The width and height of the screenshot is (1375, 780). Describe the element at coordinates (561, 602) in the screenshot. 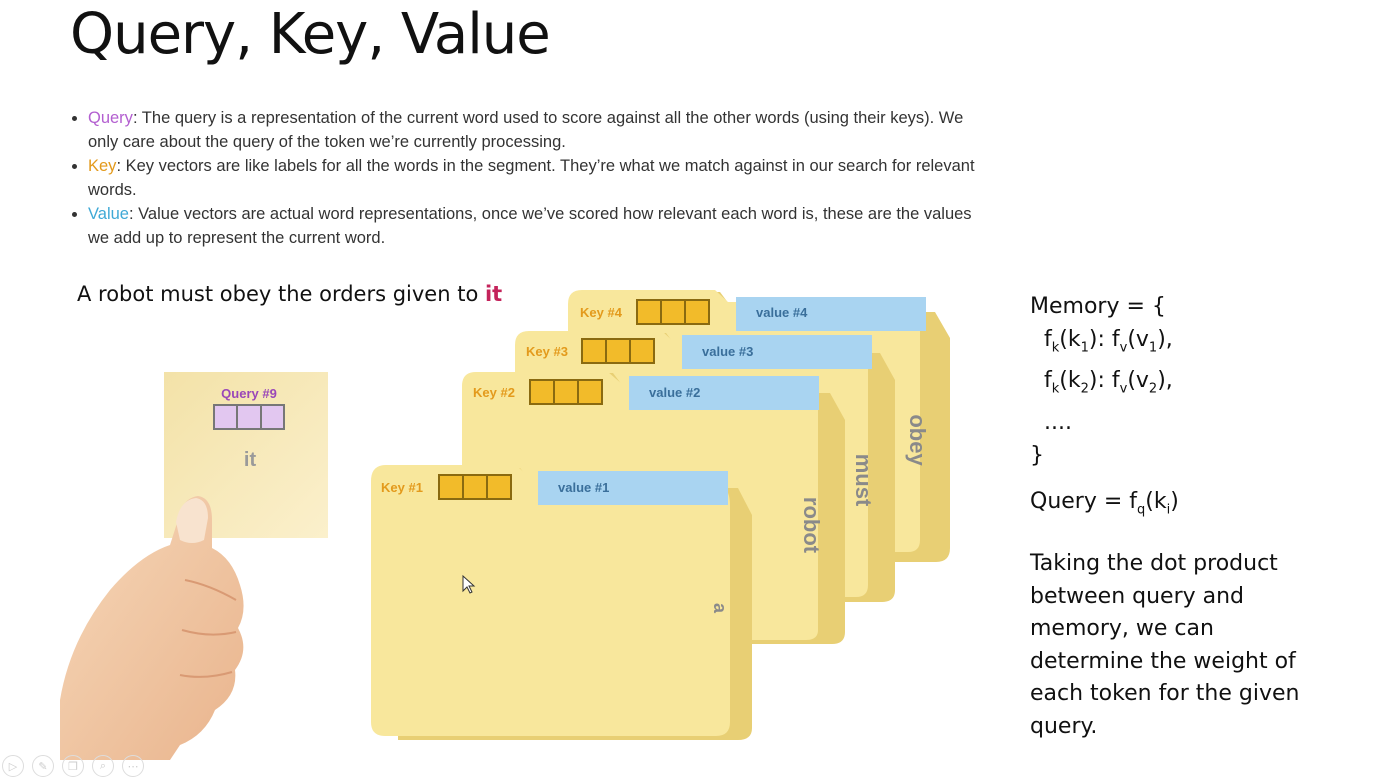

I see `key-folder-1: value #1 Key #1 a` at that location.